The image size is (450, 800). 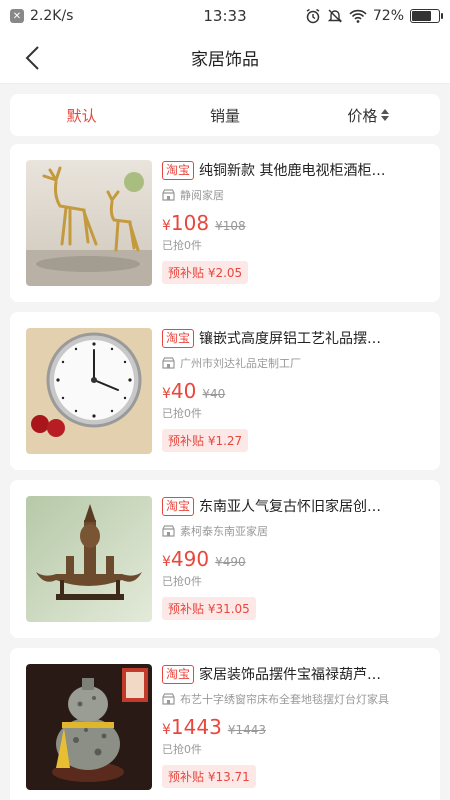 I want to click on sort-tab-label: 销量, so click(x=224, y=115).